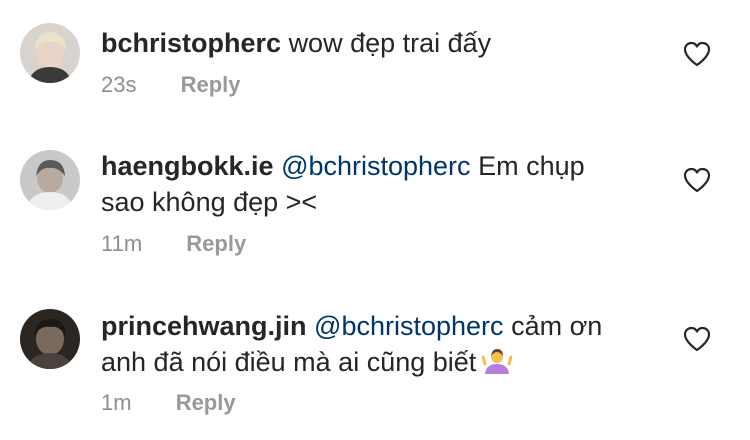  Describe the element at coordinates (289, 362) in the screenshot. I see `comment-text-line2: anh đã nói điều mà ai cũng biết` at that location.